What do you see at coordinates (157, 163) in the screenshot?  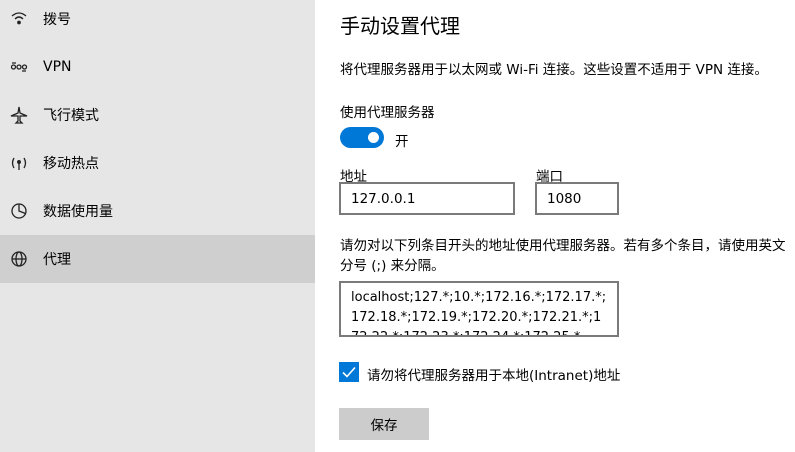 I see `sidebar-item-mobile-hotspot: 移动热点` at bounding box center [157, 163].